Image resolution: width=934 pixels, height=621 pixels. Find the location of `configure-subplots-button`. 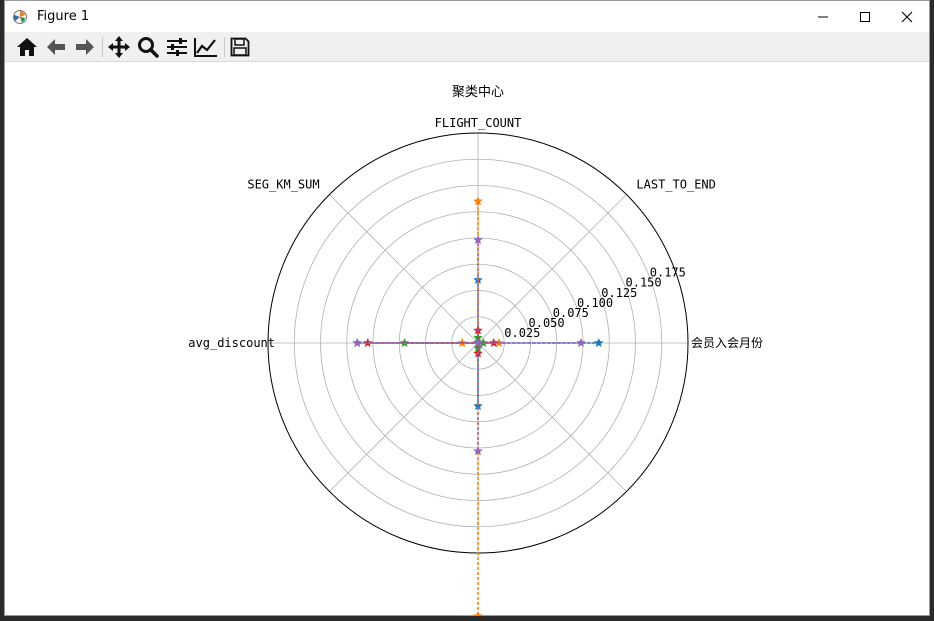

configure-subplots-button is located at coordinates (177, 47).